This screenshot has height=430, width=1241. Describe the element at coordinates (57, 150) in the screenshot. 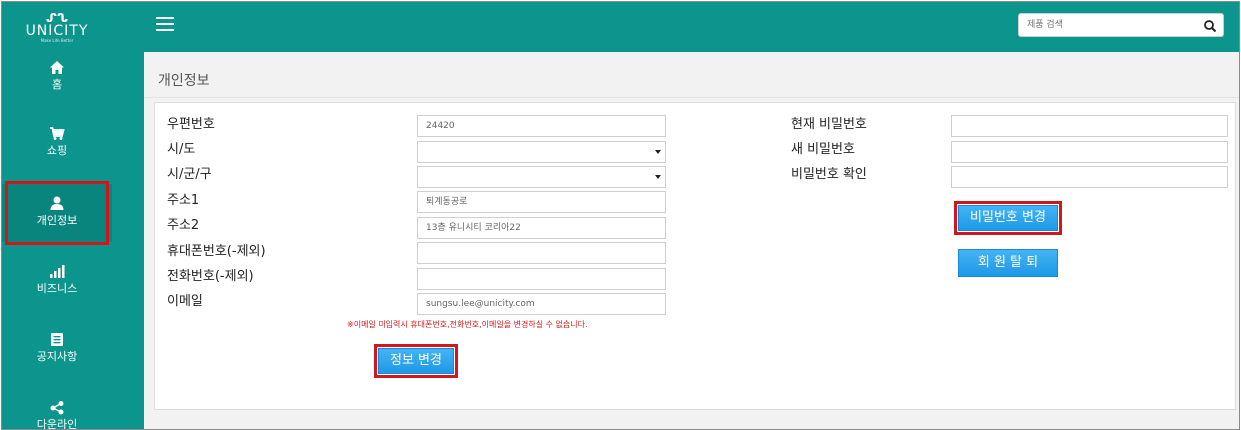

I see `sidebar-item-label: 쇼핑` at that location.